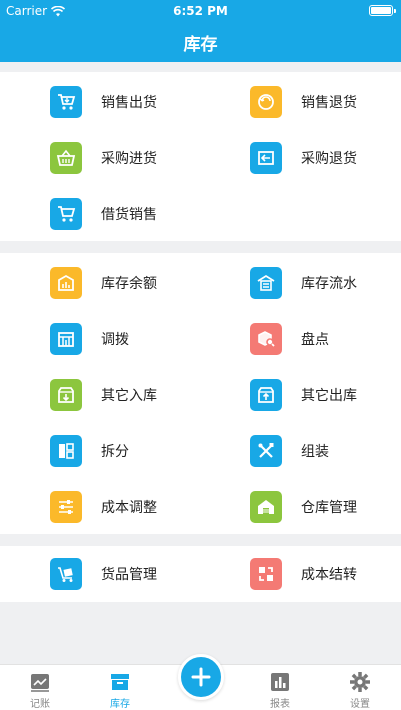  Describe the element at coordinates (66, 214) in the screenshot. I see `cart-icon` at that location.